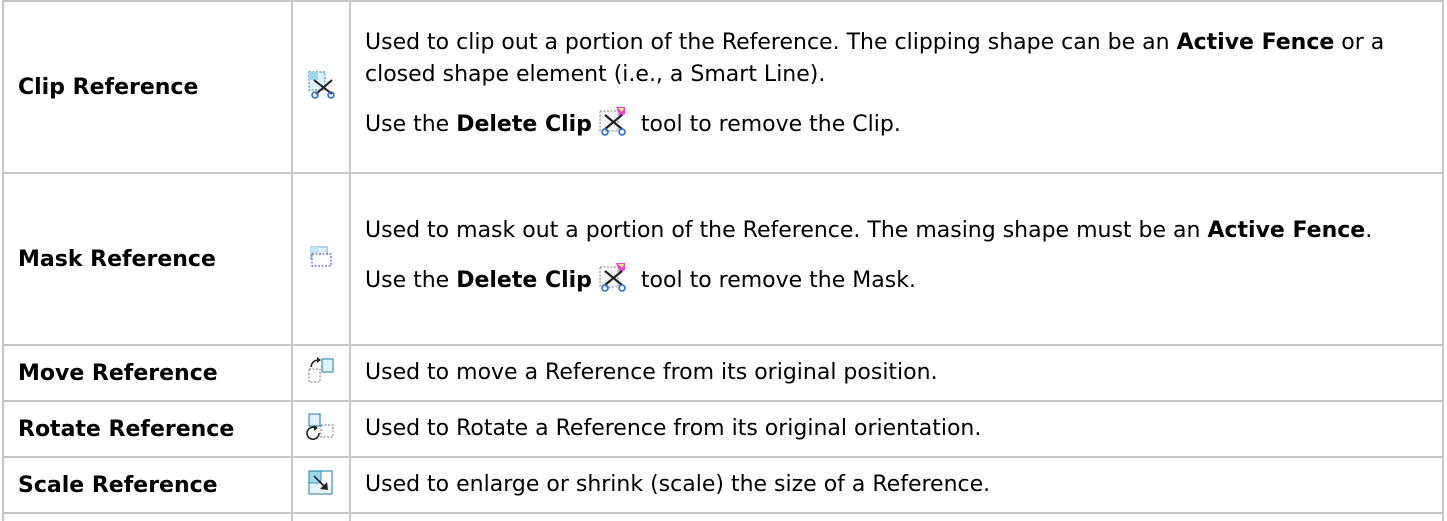 The height and width of the screenshot is (521, 1447). What do you see at coordinates (147, 485) in the screenshot?
I see `tool-name: Scale Reference` at bounding box center [147, 485].